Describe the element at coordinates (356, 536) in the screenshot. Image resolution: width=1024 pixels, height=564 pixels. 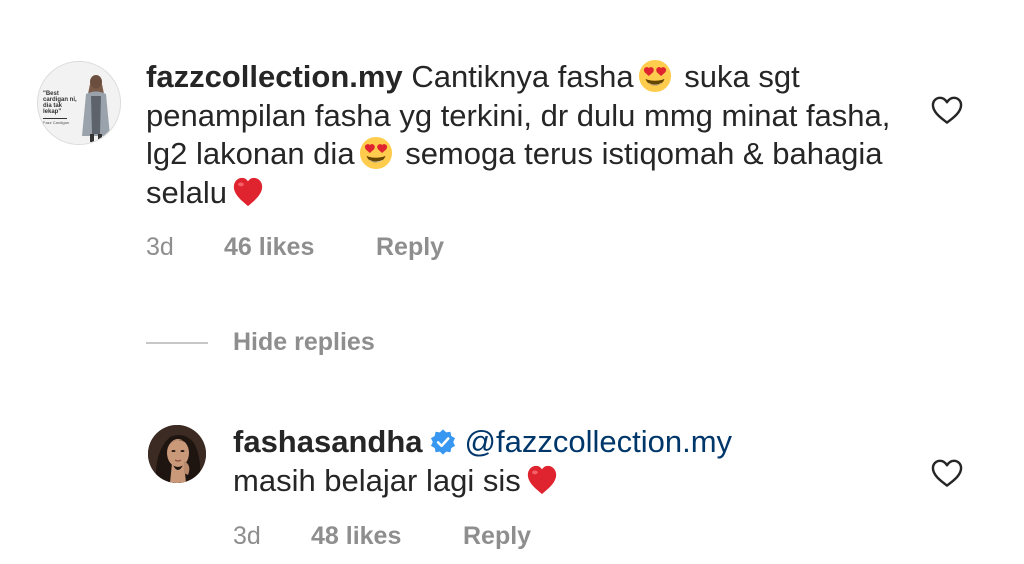
I see `reply-likes-count: 48 likes` at that location.